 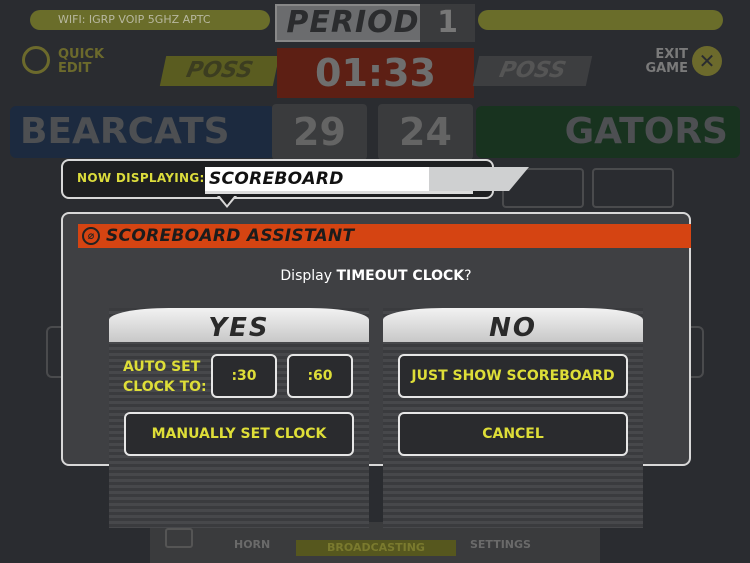 I want to click on dialog-header: ⌀ SCOREBOARD ASSISTANT, so click(x=384, y=236).